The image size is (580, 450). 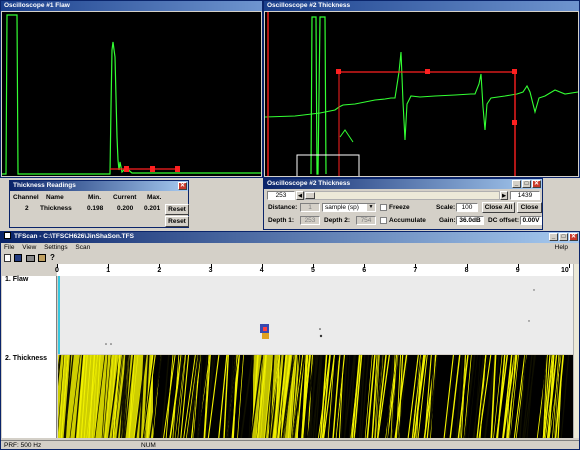 I want to click on thickness-readings-title: Thickness Readings, so click(x=99, y=186).